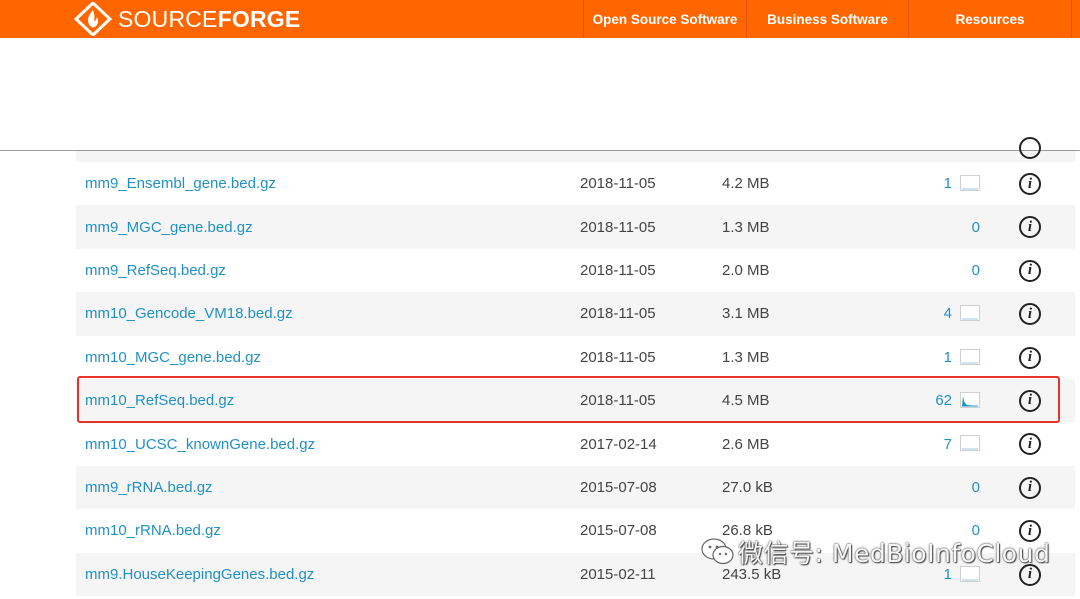 The height and width of the screenshot is (599, 1080). What do you see at coordinates (169, 226) in the screenshot?
I see `file-link: mm9_MGC_gene.bed.gz` at bounding box center [169, 226].